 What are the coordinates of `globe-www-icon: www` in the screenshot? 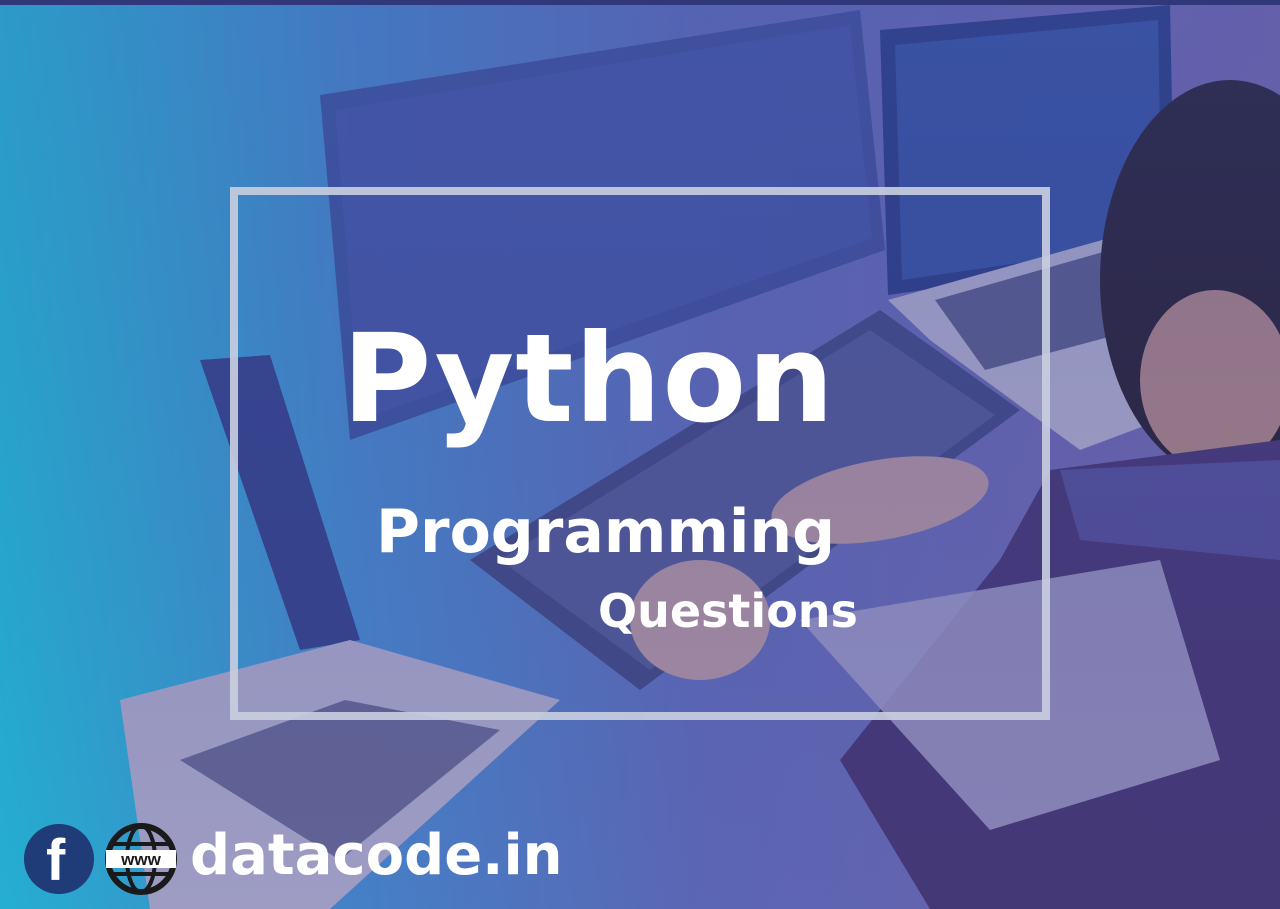 It's located at (141, 859).